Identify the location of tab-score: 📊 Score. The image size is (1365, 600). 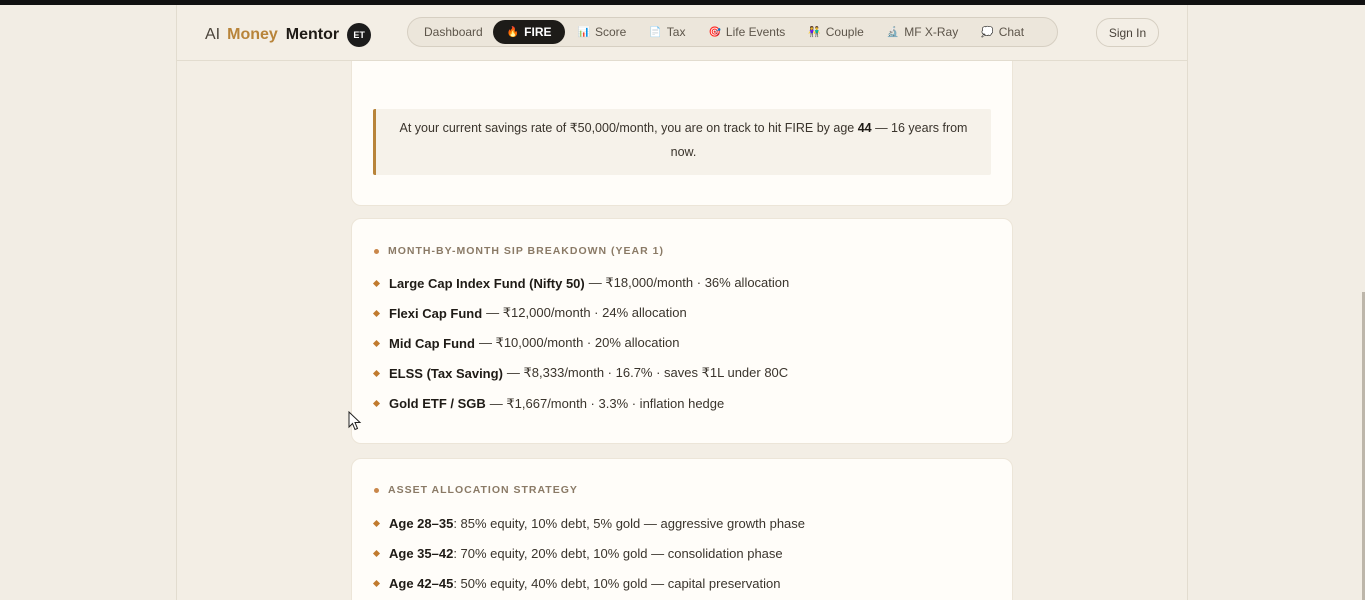
(601, 32).